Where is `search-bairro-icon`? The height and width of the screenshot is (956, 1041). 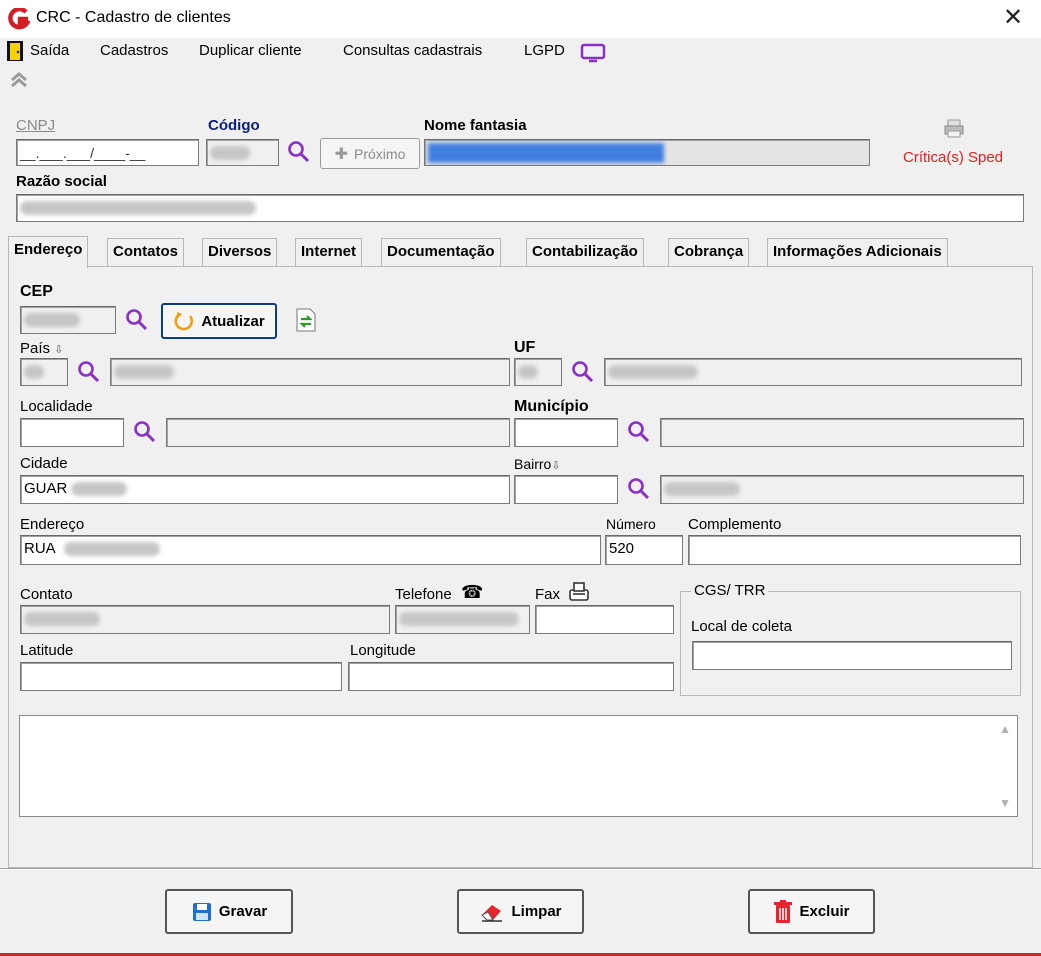
search-bairro-icon is located at coordinates (639, 489).